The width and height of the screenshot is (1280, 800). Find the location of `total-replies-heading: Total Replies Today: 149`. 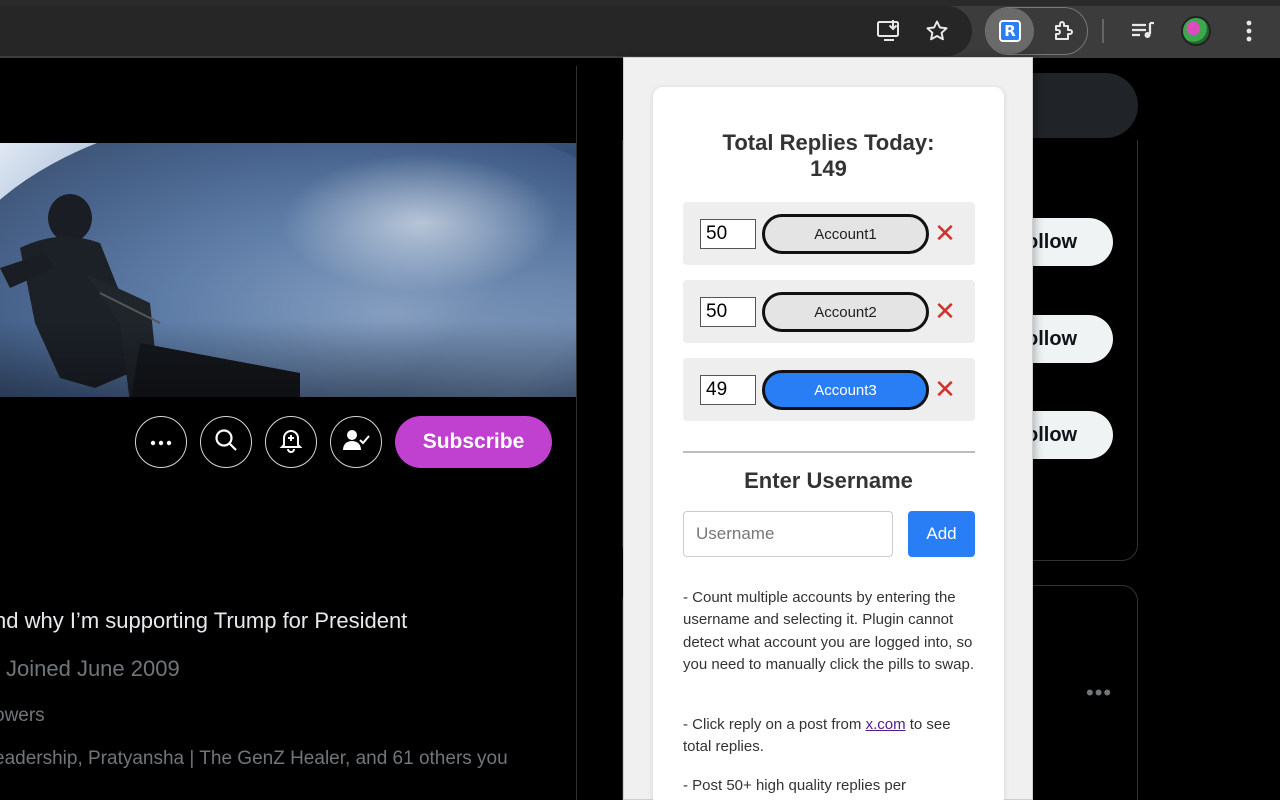

total-replies-heading: Total Replies Today: 149 is located at coordinates (828, 156).